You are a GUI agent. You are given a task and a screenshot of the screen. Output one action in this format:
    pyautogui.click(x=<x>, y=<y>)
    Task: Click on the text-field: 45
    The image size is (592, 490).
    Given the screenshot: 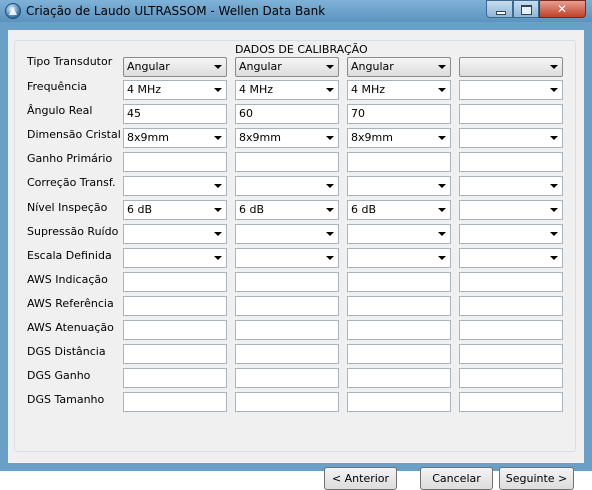 What is the action you would take?
    pyautogui.click(x=175, y=114)
    